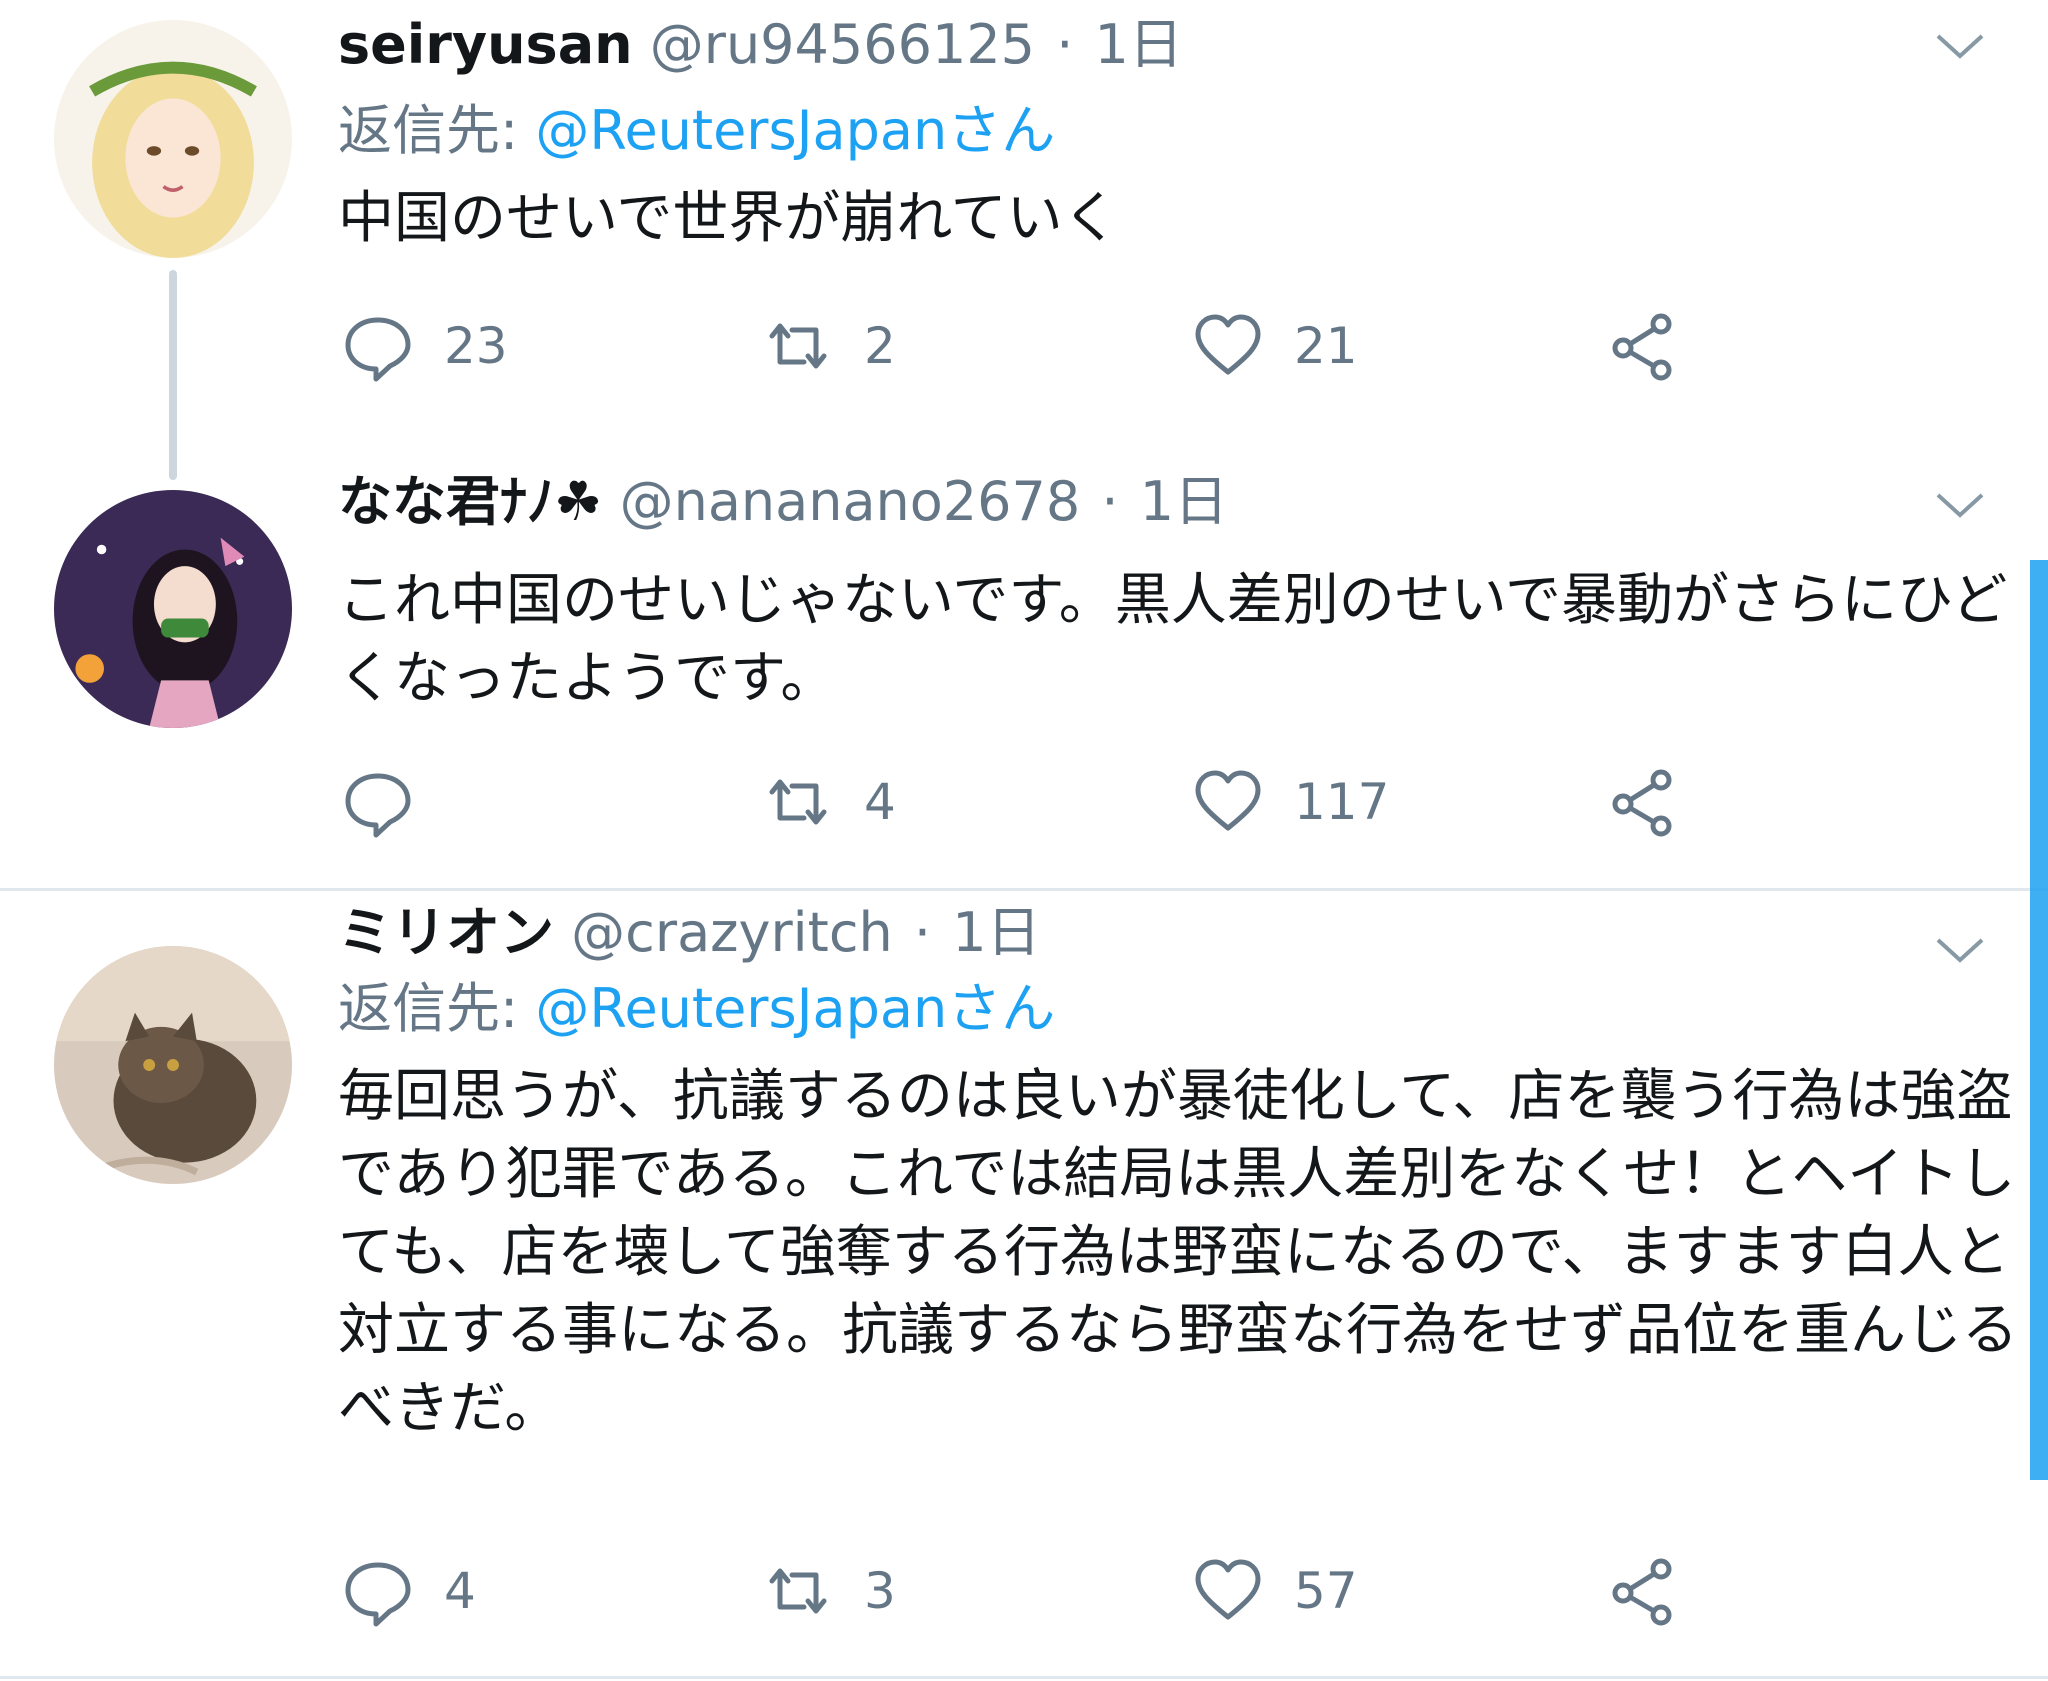 This screenshot has height=1681, width=2048. Describe the element at coordinates (460, 1591) in the screenshot. I see `reply-count: 4` at that location.